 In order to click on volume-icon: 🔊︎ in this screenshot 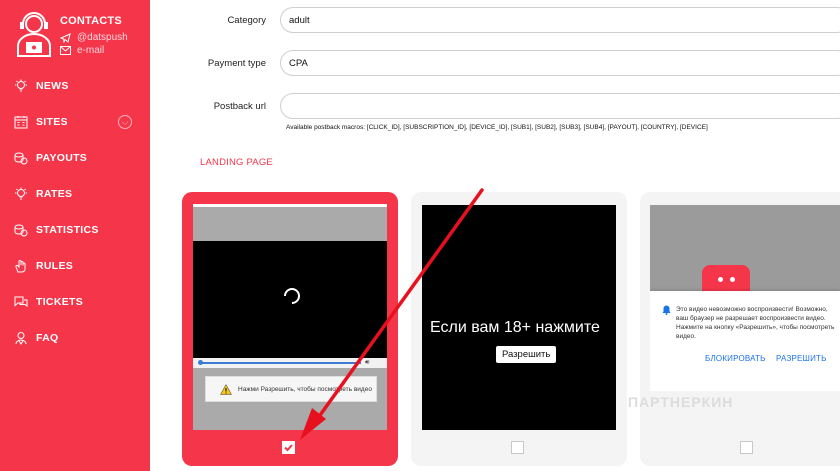, I will do `click(367, 362)`.